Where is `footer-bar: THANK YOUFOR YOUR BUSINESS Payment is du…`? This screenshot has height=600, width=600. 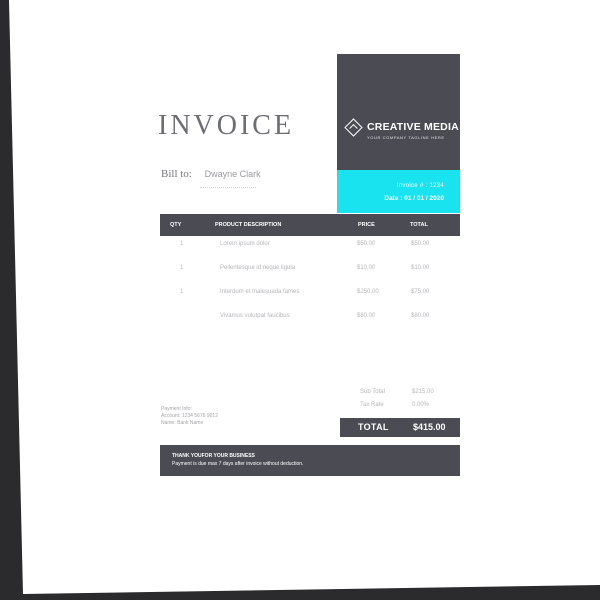 footer-bar: THANK YOUFOR YOUR BUSINESS Payment is du… is located at coordinates (310, 460).